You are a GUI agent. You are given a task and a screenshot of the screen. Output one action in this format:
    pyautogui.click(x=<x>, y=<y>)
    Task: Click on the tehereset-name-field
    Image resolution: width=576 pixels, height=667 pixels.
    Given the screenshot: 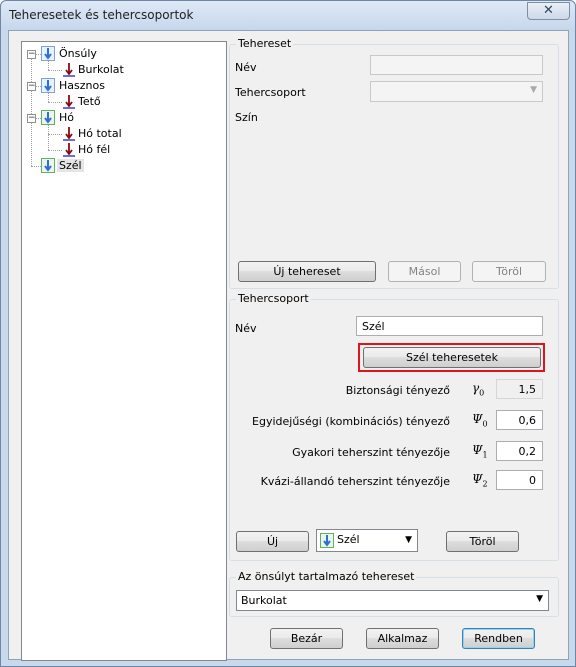 What is the action you would take?
    pyautogui.click(x=456, y=65)
    